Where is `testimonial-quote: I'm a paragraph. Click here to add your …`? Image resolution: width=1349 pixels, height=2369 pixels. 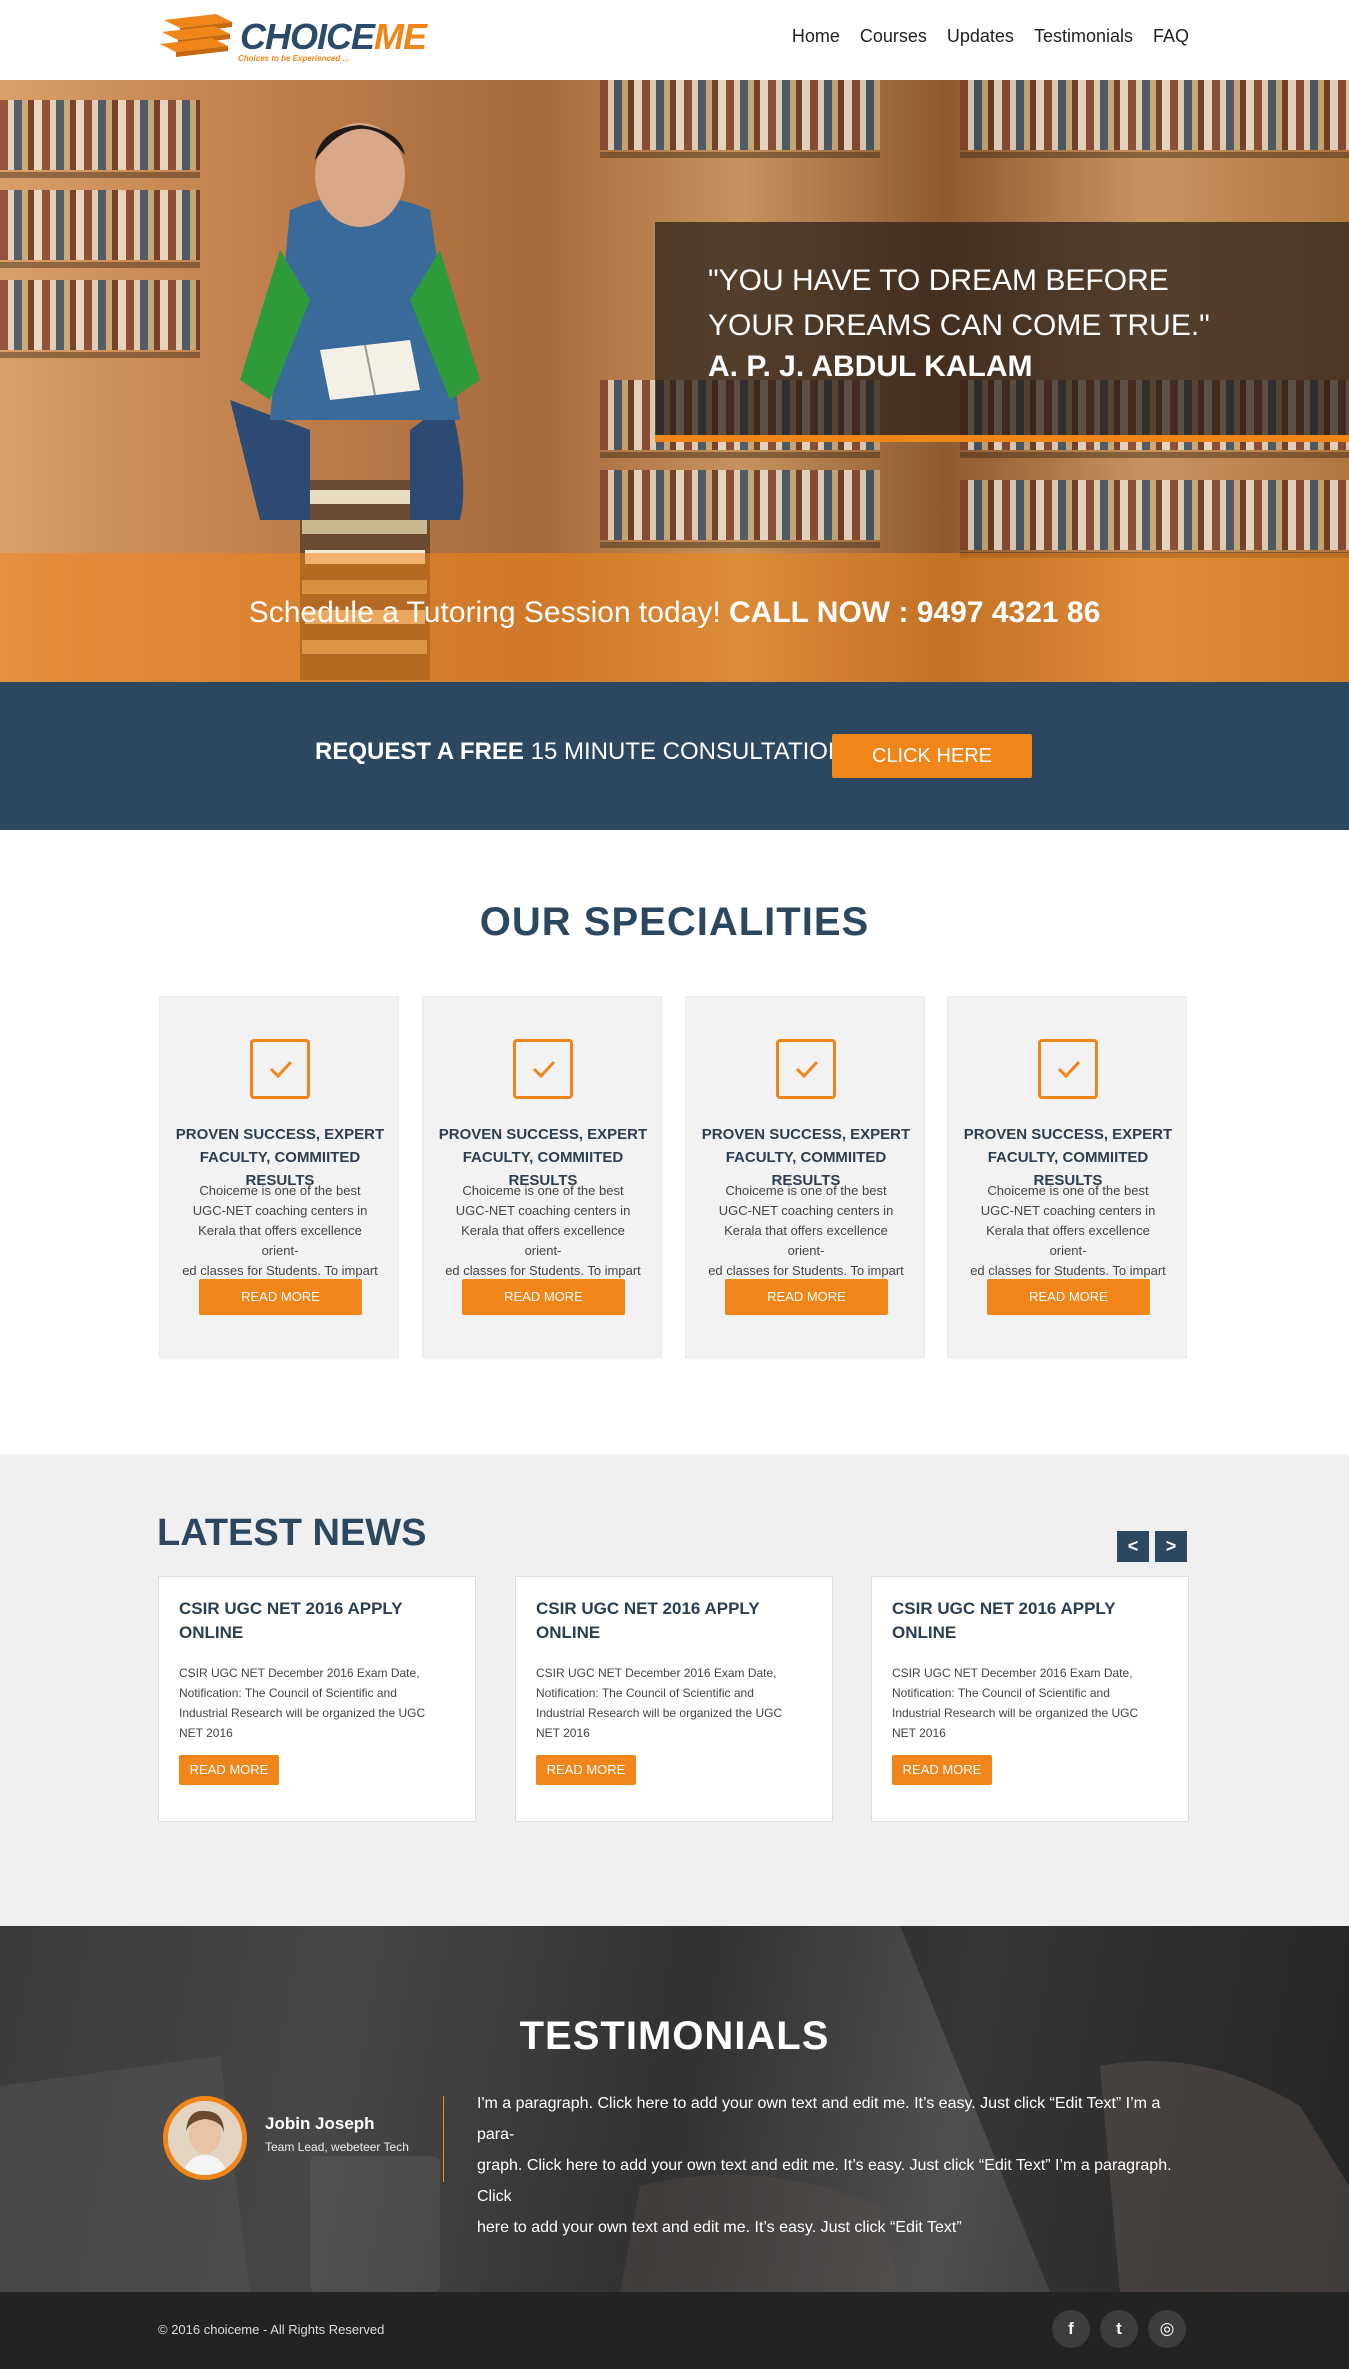 testimonial-quote: I'm a paragraph. Click here to add your … is located at coordinates (824, 2165).